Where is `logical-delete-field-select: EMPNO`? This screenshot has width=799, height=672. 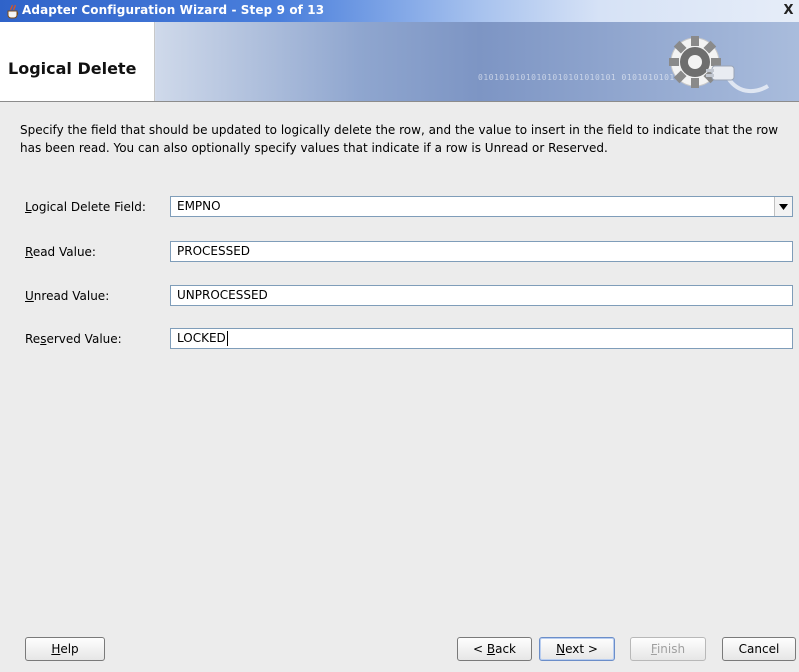
logical-delete-field-select: EMPNO is located at coordinates (481, 206).